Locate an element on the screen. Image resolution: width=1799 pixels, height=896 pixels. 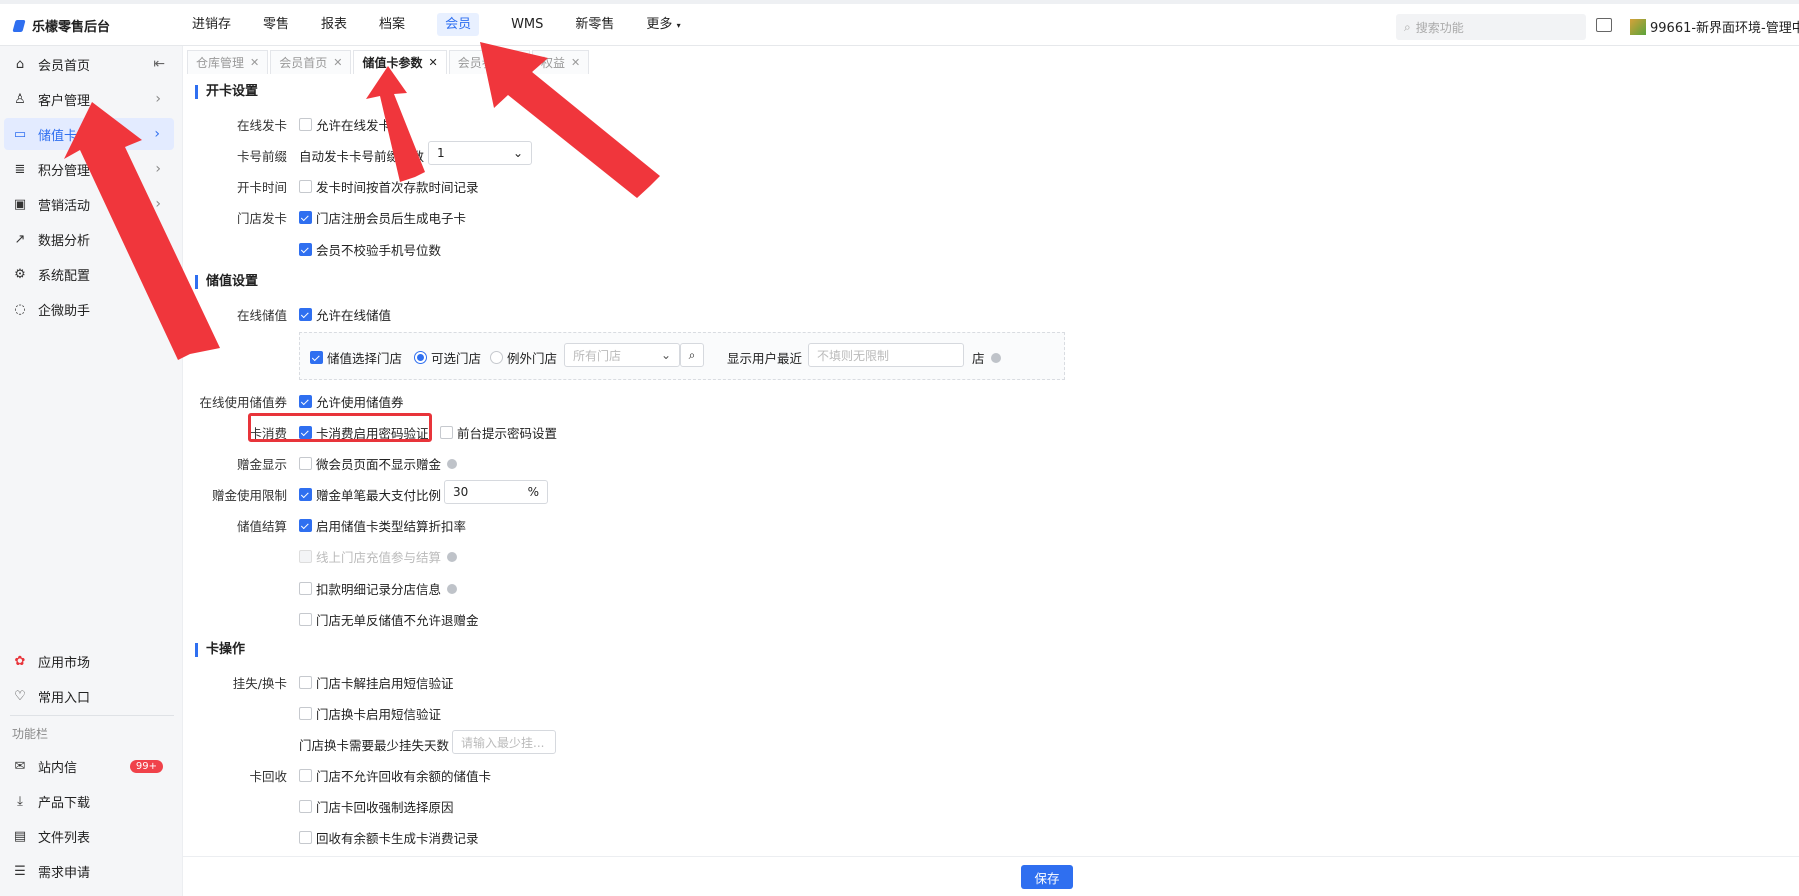
top-nav: 进销存 零售 报表 档案 会员 WMS 新零售 更多 ▾ is located at coordinates (436, 25).